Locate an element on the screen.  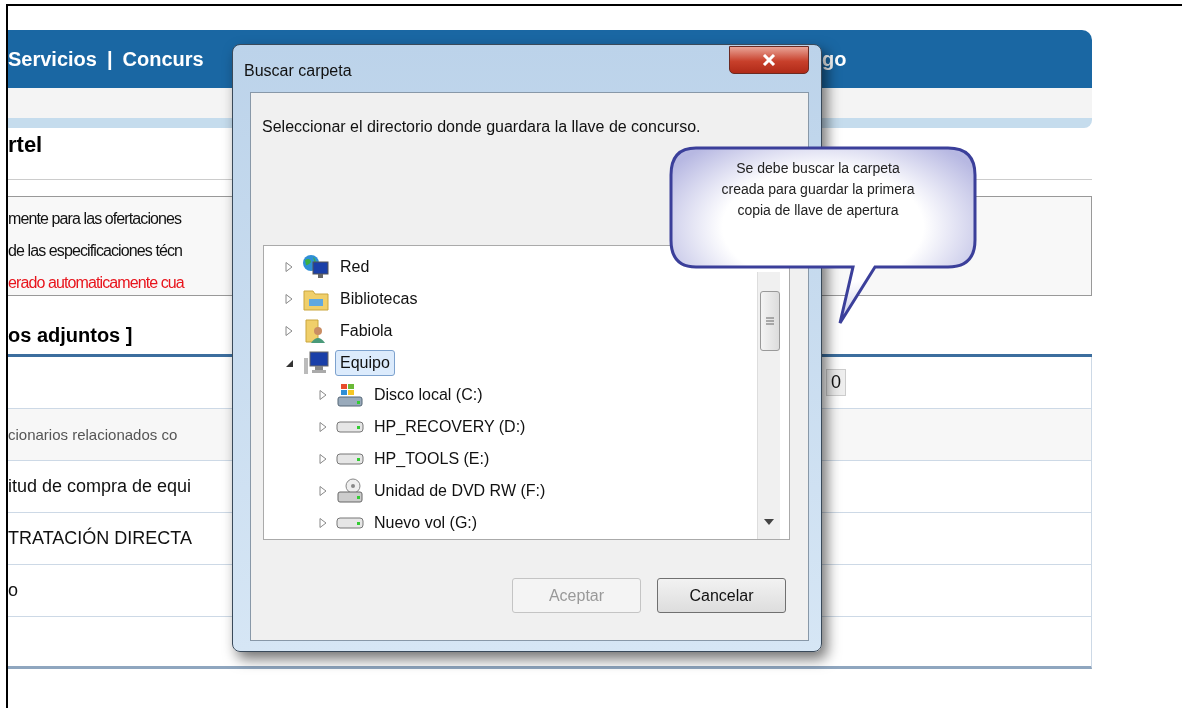
note-text: mente para las ofertaciones is located at coordinates (95, 218).